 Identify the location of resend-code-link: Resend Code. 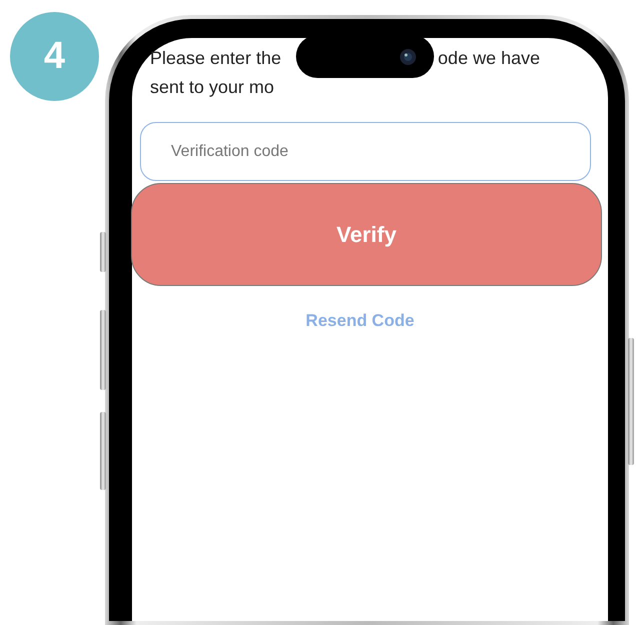
(360, 321).